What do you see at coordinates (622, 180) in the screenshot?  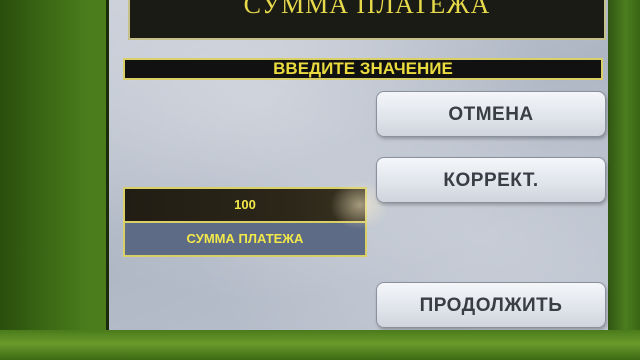 I see `terminal-bezel-right` at bounding box center [622, 180].